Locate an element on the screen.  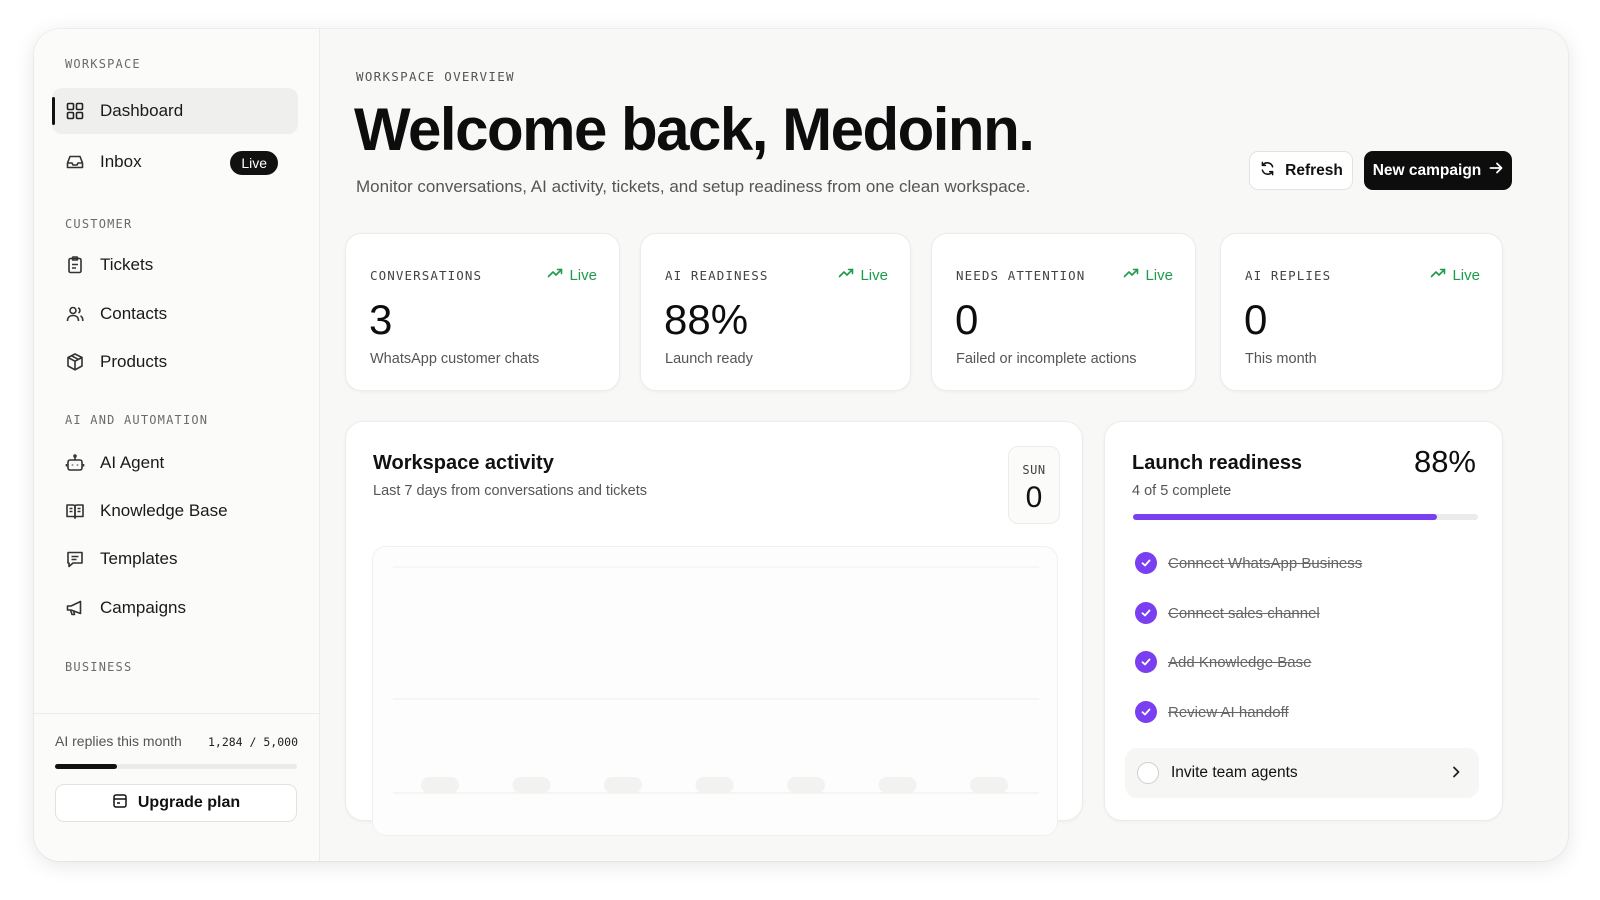
checklist-item-done: Connect WhatsApp Business is located at coordinates (1248, 563).